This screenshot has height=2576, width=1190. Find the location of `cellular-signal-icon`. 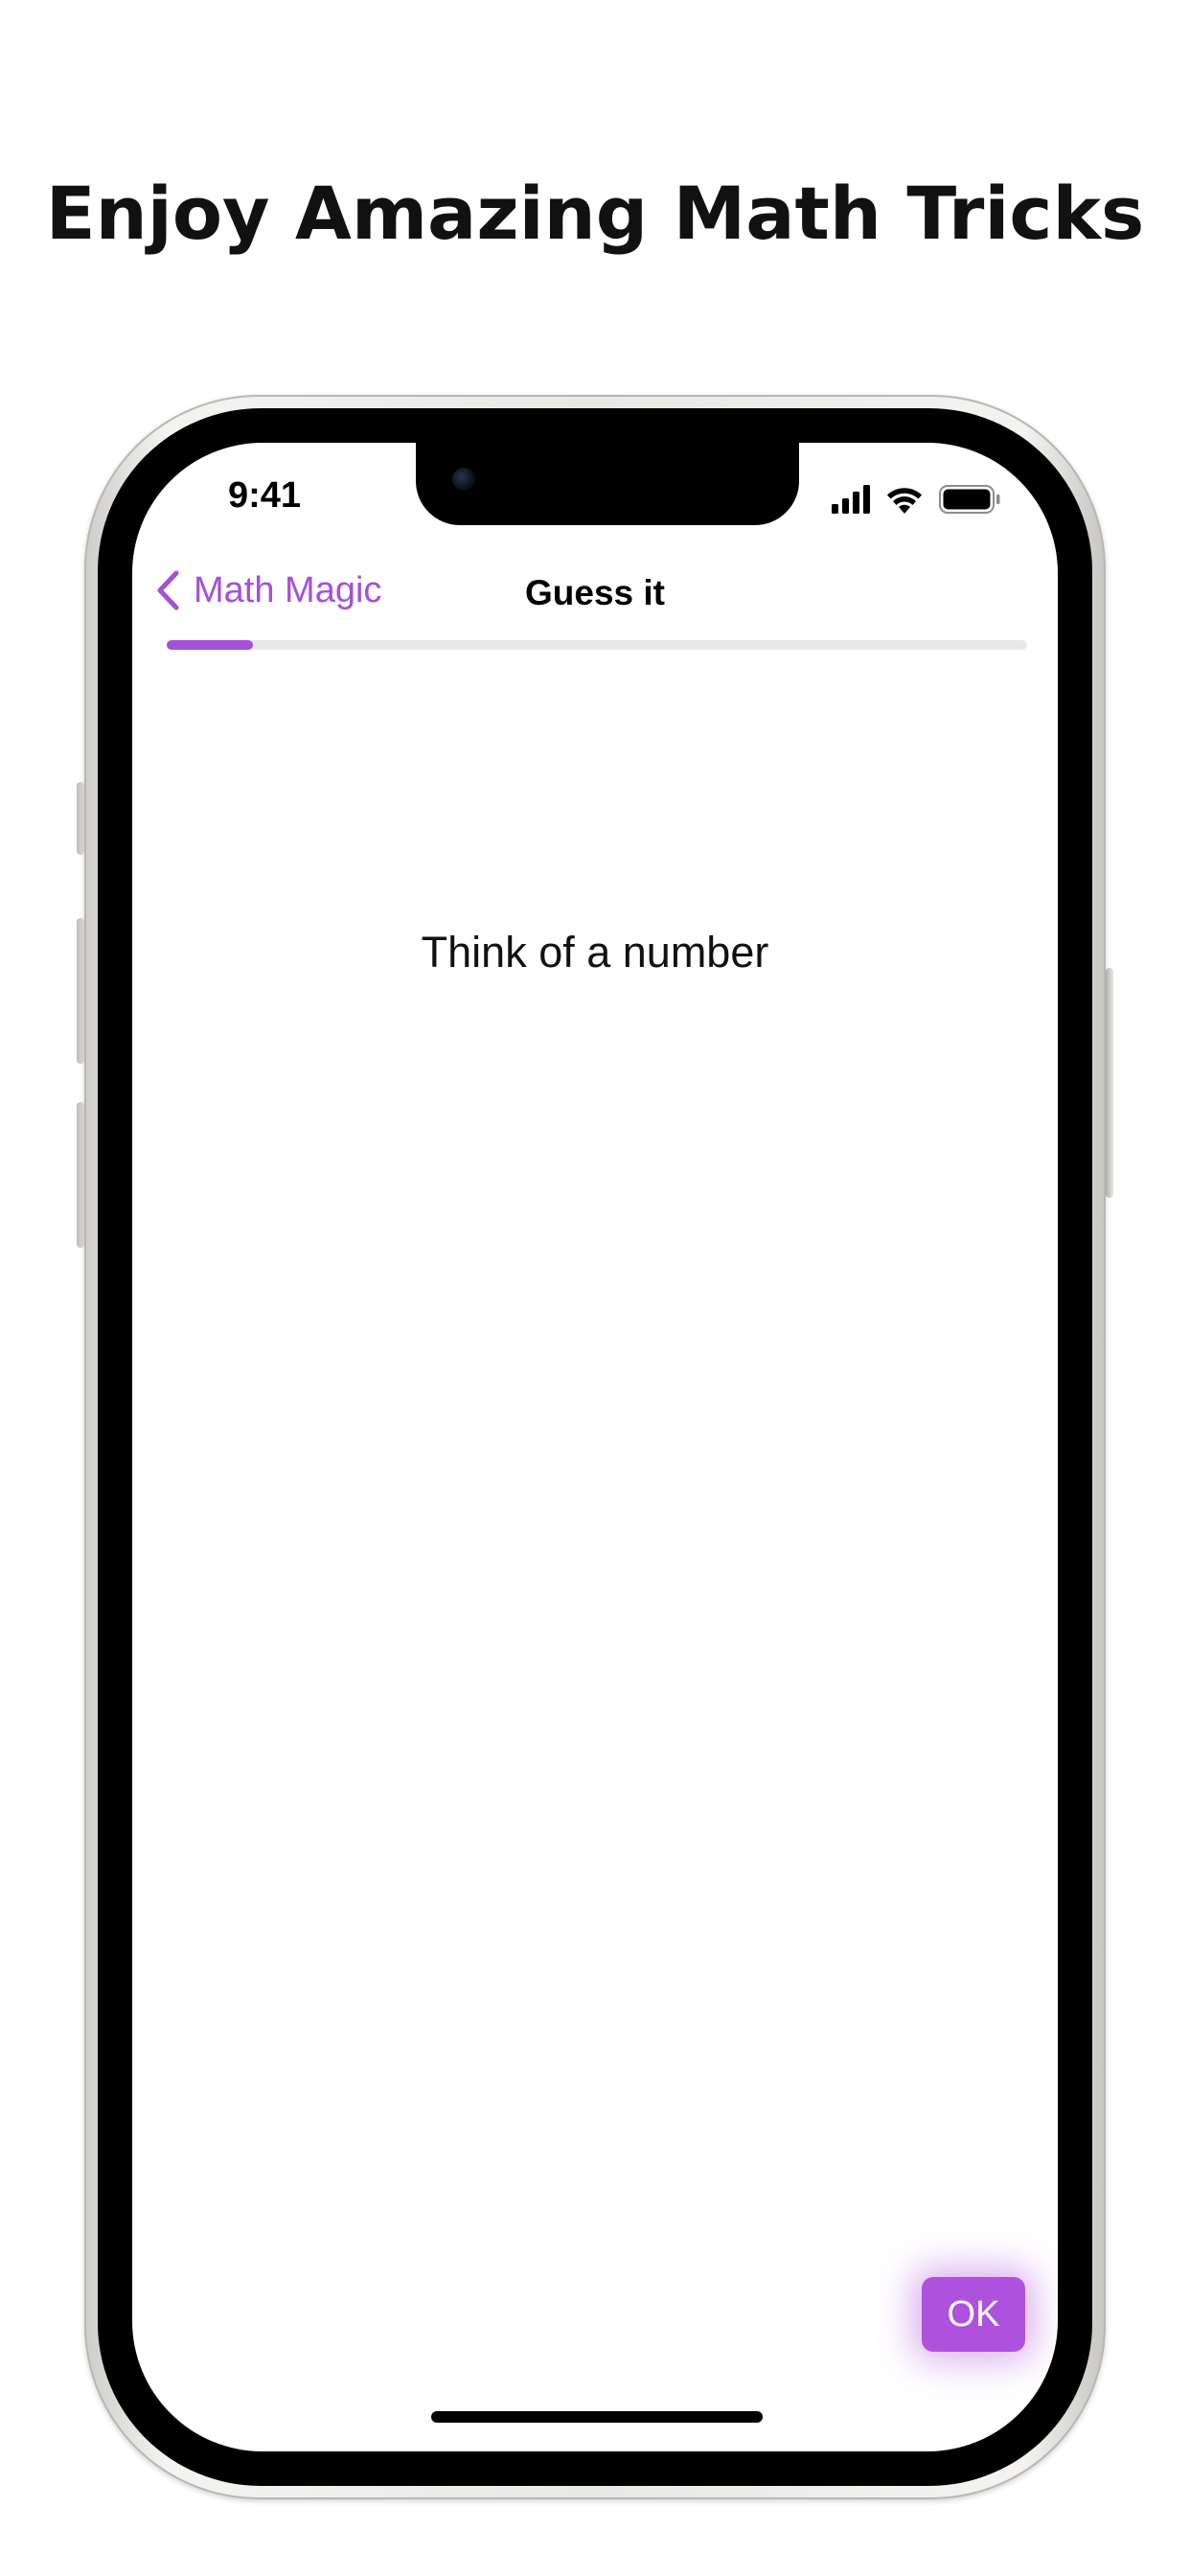

cellular-signal-icon is located at coordinates (851, 499).